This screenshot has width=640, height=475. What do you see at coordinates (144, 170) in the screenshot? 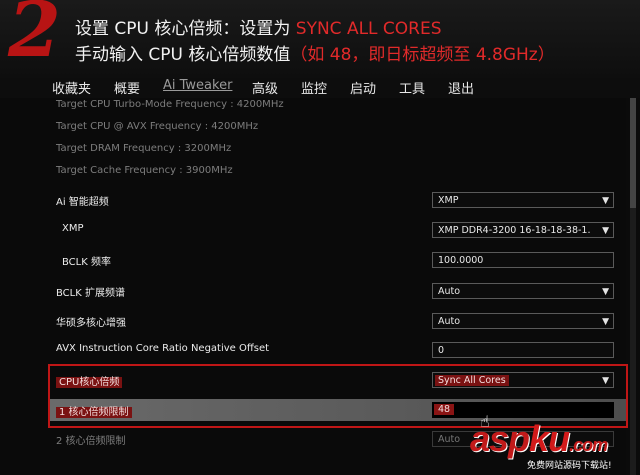
I see `info-cache-frequency: Target Cache Frequency : 3900MHz` at bounding box center [144, 170].